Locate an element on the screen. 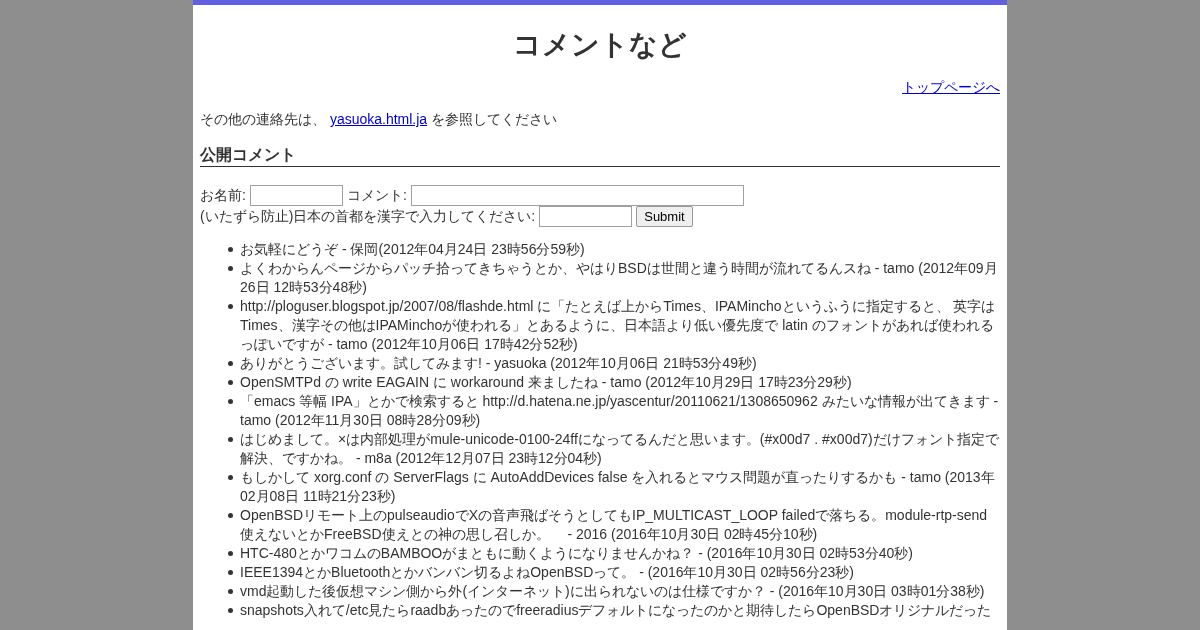  comment-text: IEEE1394とかBluetoothとかバンバン切るよねOpenBSDって。 - (2016年10月30日 02時56分23秒) is located at coordinates (547, 572).